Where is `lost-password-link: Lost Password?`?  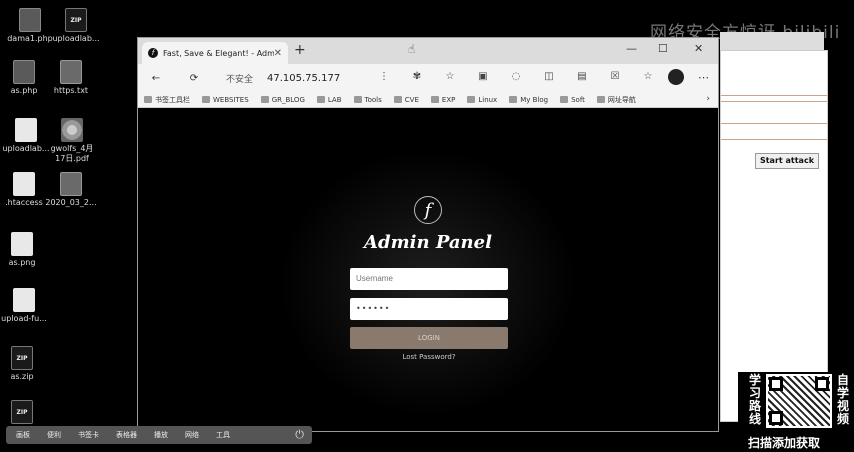 lost-password-link: Lost Password? is located at coordinates (429, 357).